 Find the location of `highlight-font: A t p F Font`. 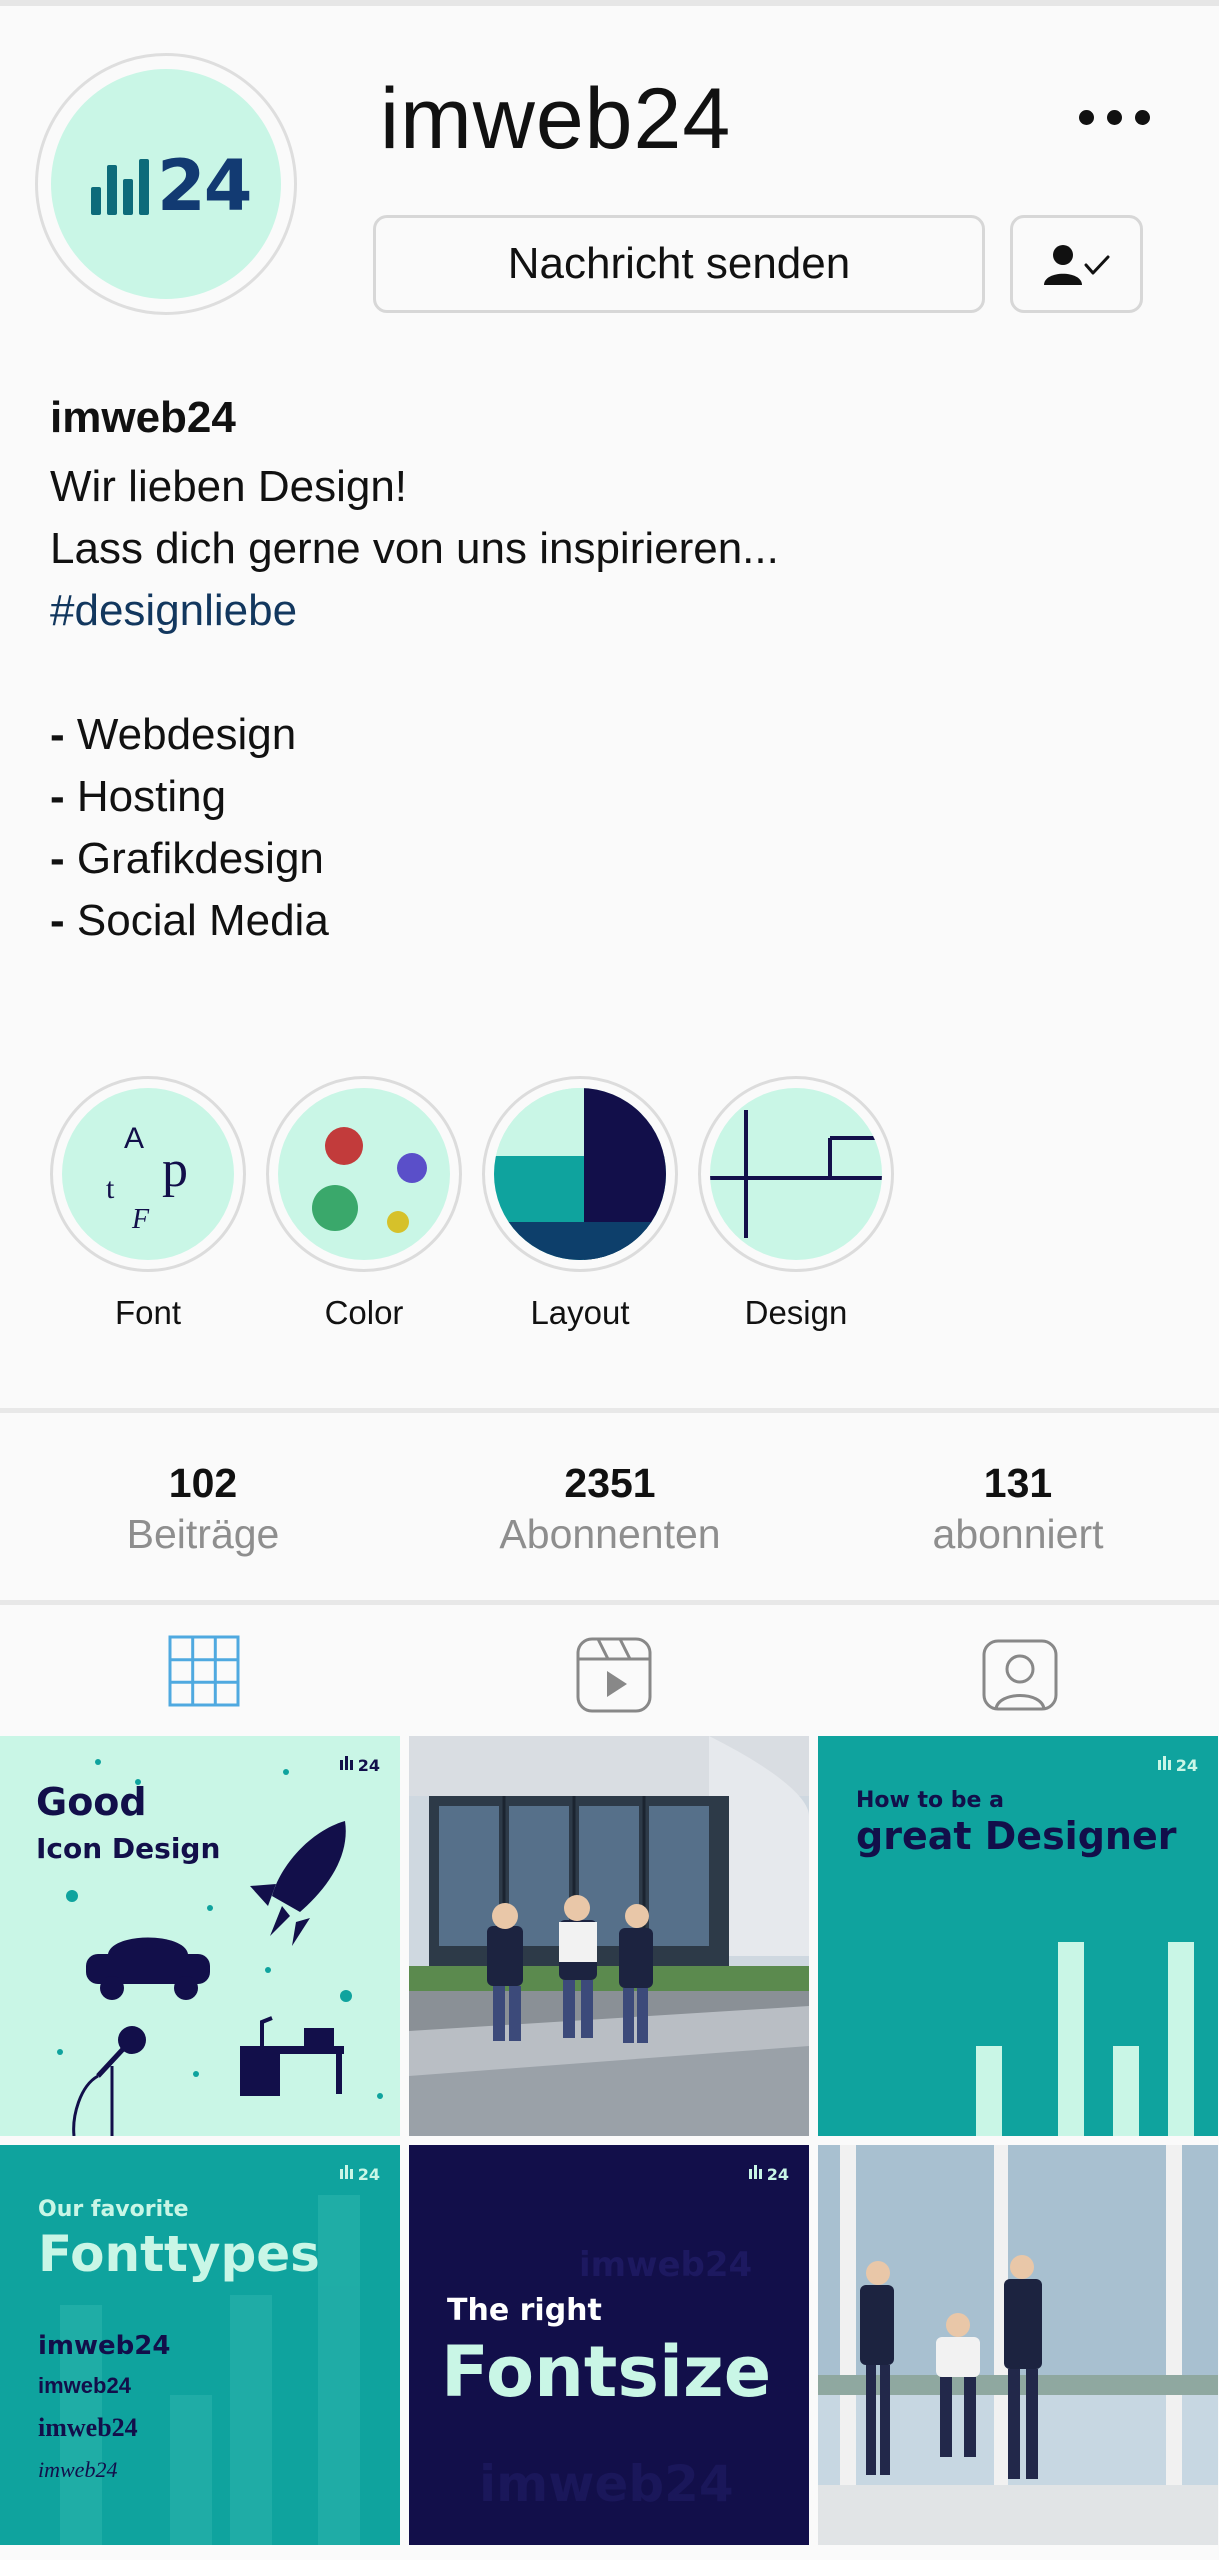

highlight-font: A t p F Font is located at coordinates (148, 1204).